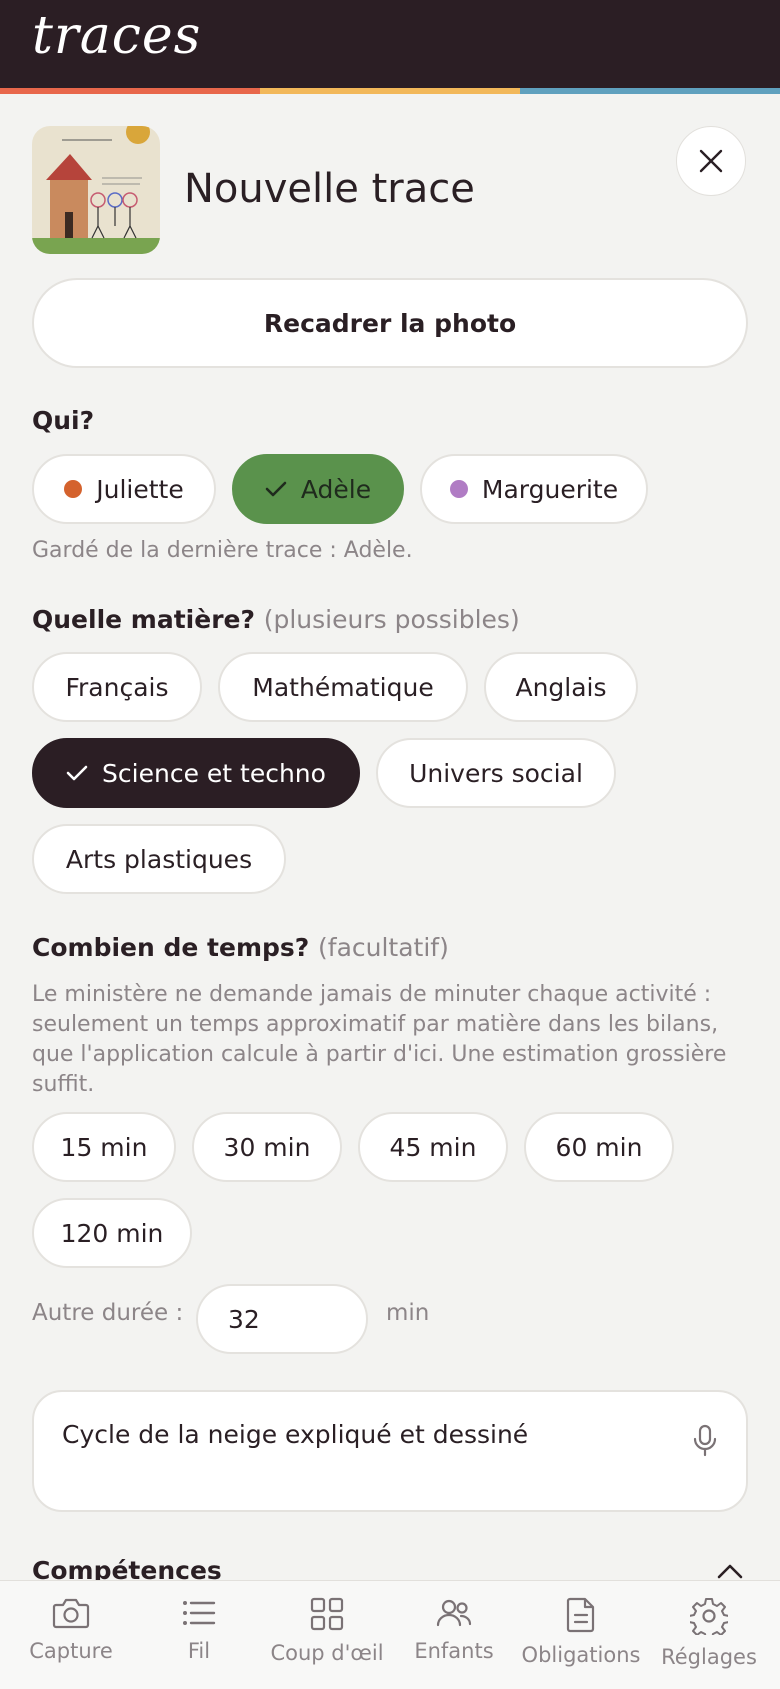 The image size is (780, 1689). I want to click on matiere-sub: (plusieurs possibles), so click(391, 619).